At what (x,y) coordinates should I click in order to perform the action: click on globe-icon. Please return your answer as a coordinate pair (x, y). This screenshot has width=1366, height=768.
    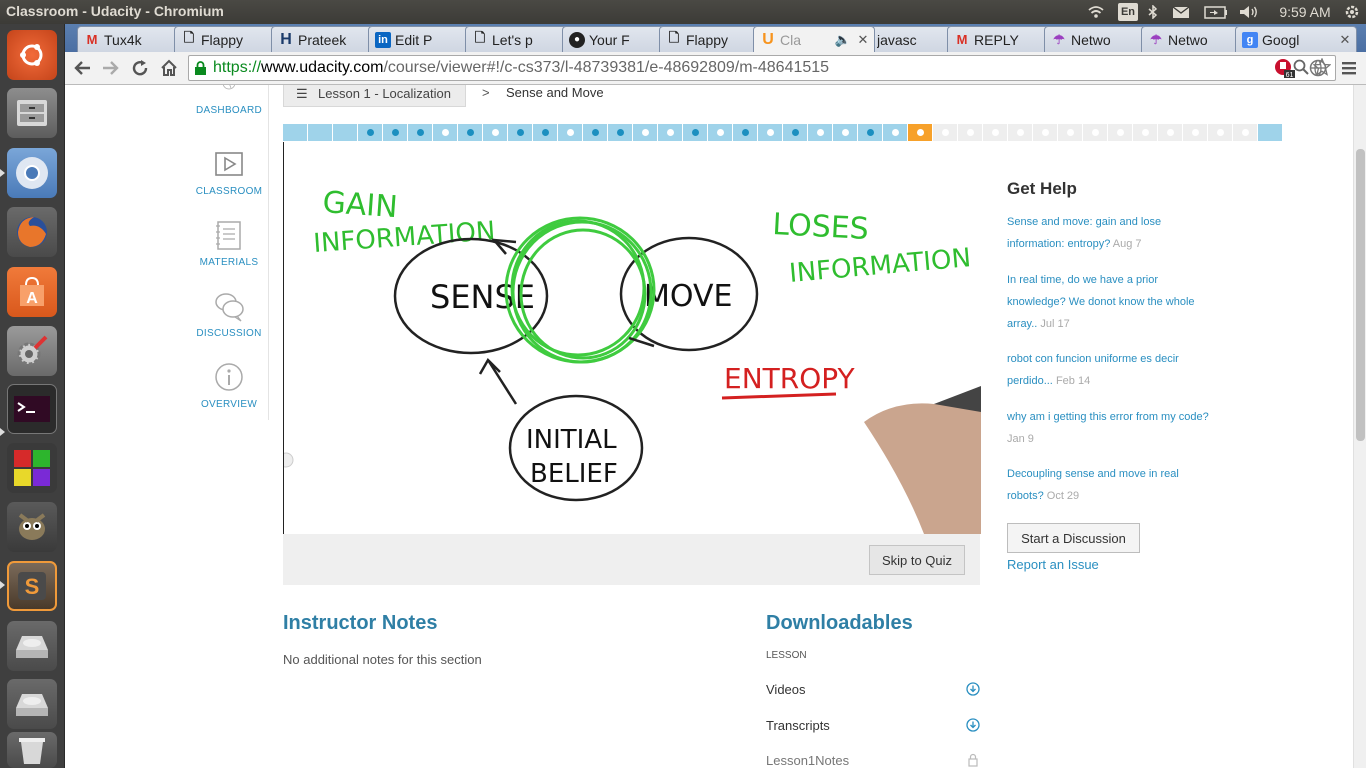
    Looking at the image, I should click on (1318, 68).